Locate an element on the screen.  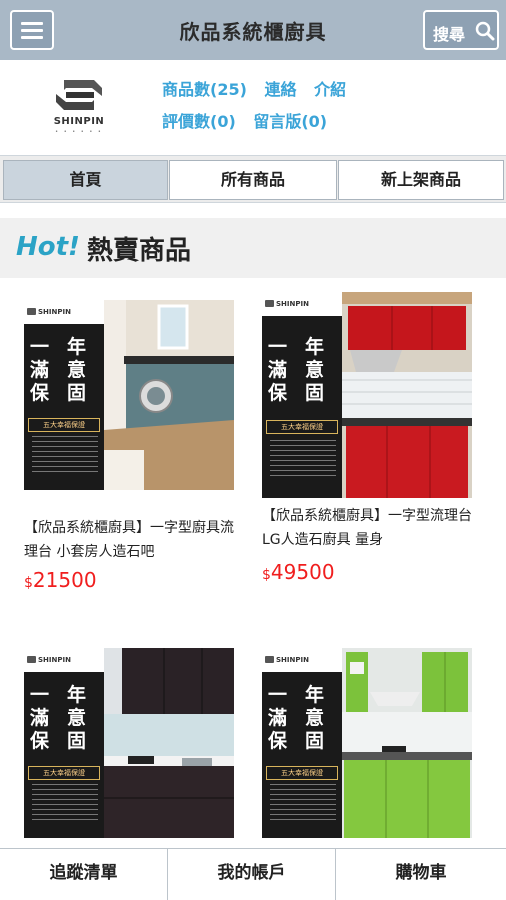
tab-new-products: 新上架商品 is located at coordinates (421, 180).